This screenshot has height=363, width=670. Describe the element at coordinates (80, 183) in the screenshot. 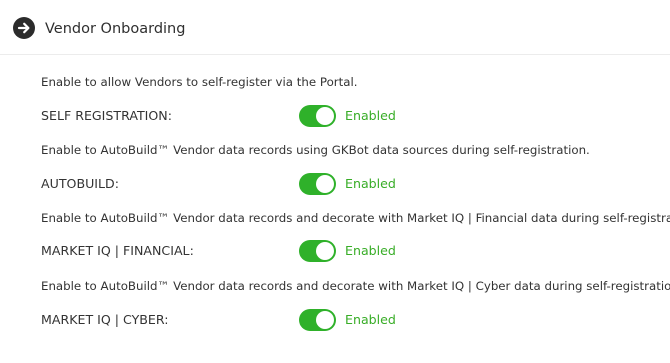

I see `autobuild-label: AUTOBUILD:` at that location.